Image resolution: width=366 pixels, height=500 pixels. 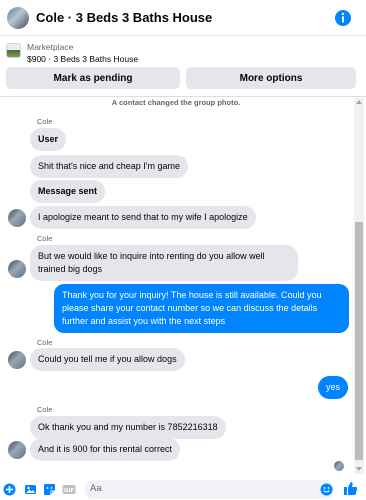 What do you see at coordinates (18, 18) in the screenshot?
I see `contact-avatar` at bounding box center [18, 18].